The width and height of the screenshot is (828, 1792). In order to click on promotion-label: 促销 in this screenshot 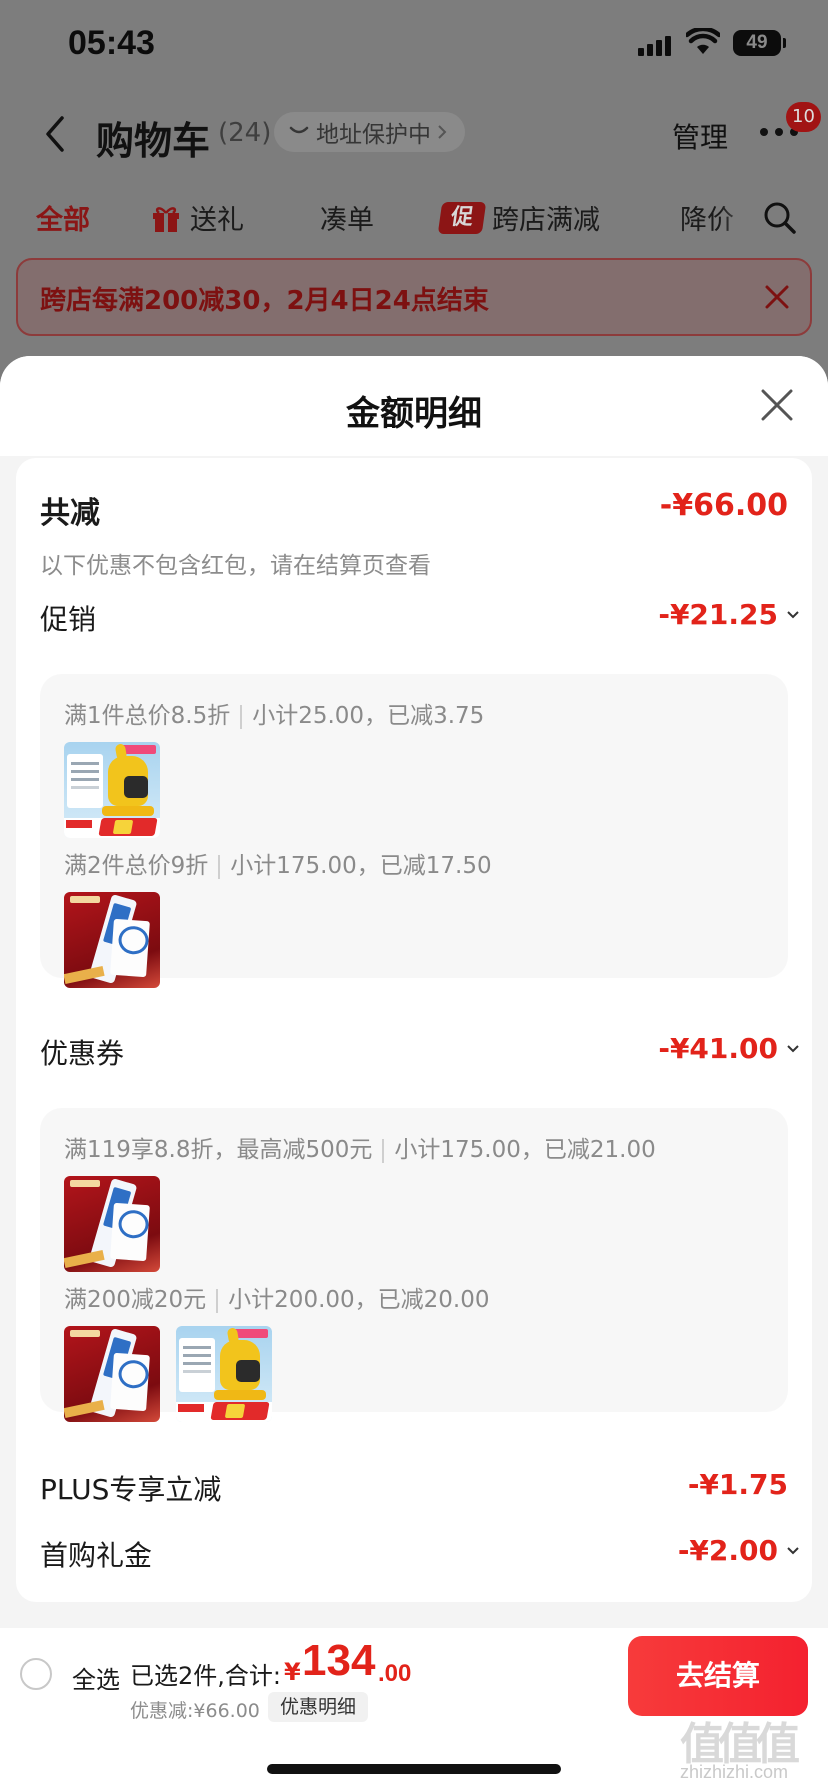, I will do `click(68, 619)`.